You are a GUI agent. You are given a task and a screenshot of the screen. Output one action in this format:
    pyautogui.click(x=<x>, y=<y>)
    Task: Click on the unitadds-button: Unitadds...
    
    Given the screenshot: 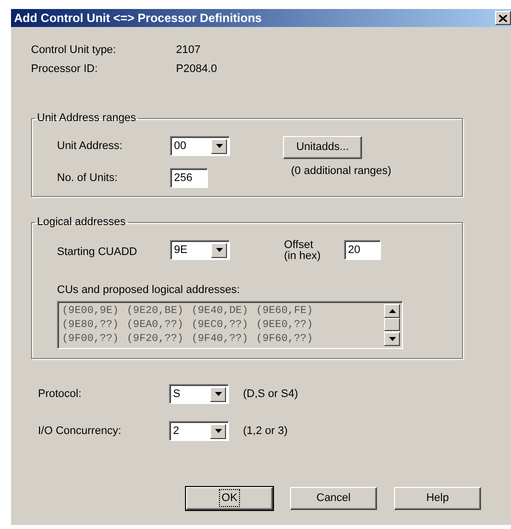 What is the action you would take?
    pyautogui.click(x=322, y=147)
    